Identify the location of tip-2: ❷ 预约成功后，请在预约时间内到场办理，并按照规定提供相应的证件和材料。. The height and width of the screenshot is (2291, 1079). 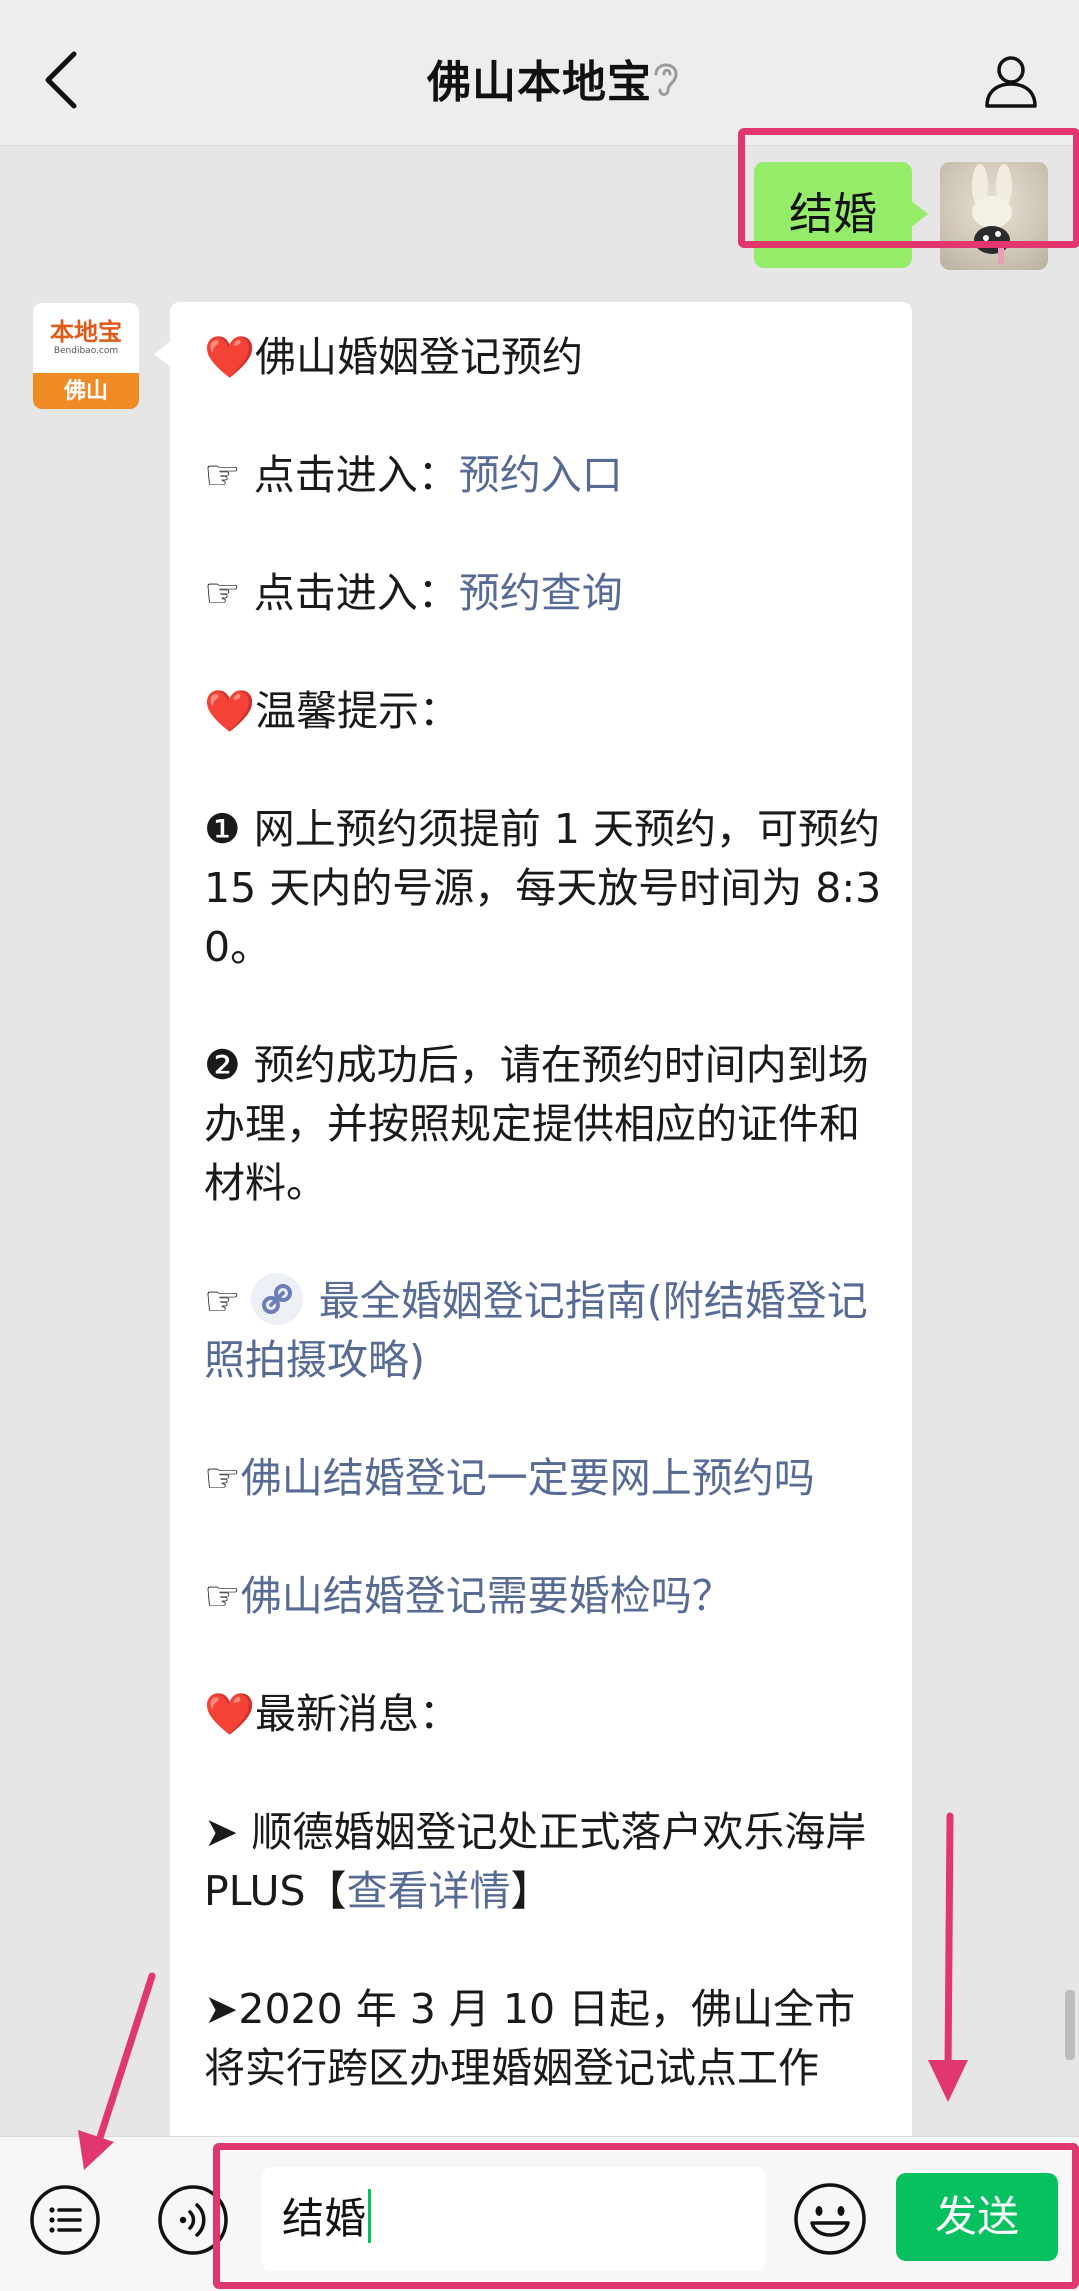
(536, 1124).